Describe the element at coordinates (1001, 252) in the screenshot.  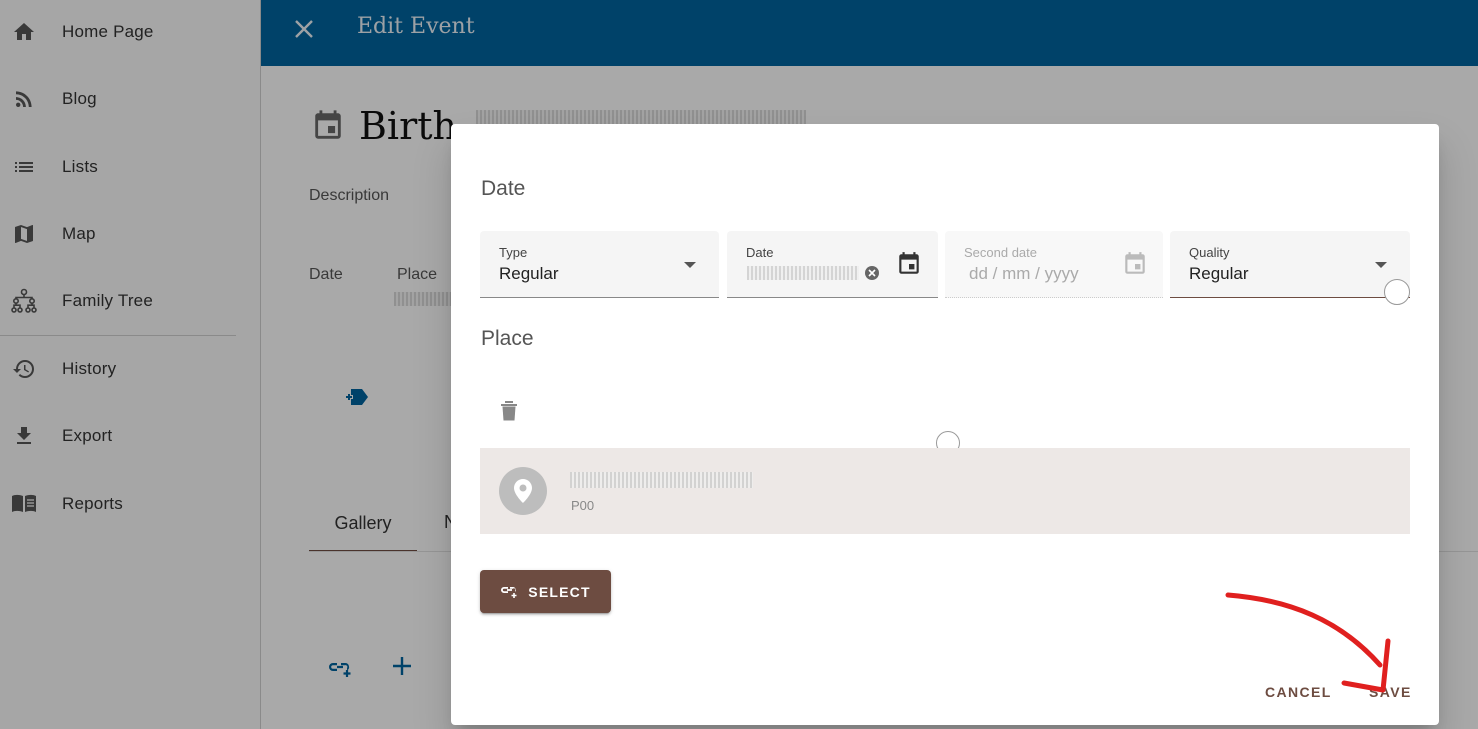
I see `second-date-label: Second date` at that location.